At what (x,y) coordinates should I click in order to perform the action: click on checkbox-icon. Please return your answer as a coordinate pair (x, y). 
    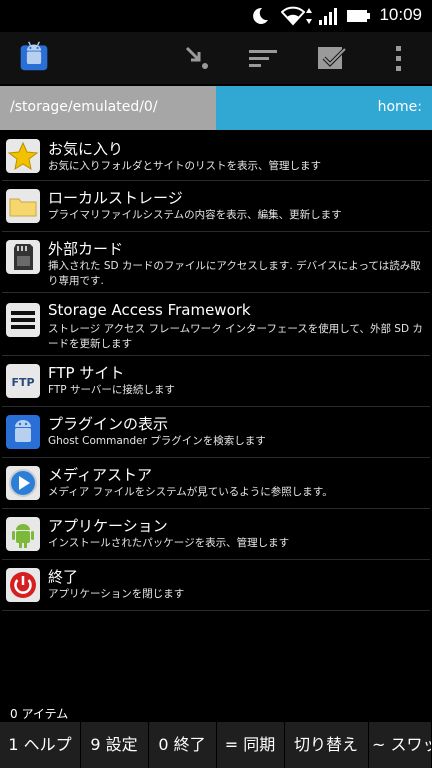
    Looking at the image, I should click on (331, 58).